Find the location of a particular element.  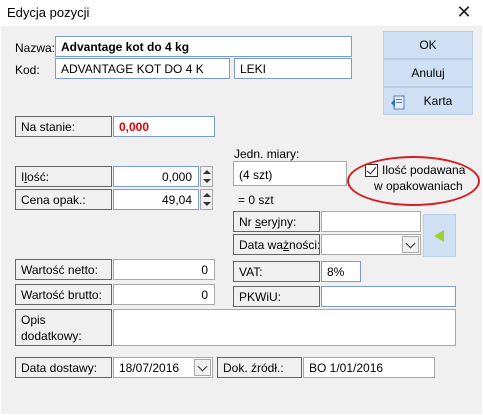

highlight-ellipse is located at coordinates (413, 181).